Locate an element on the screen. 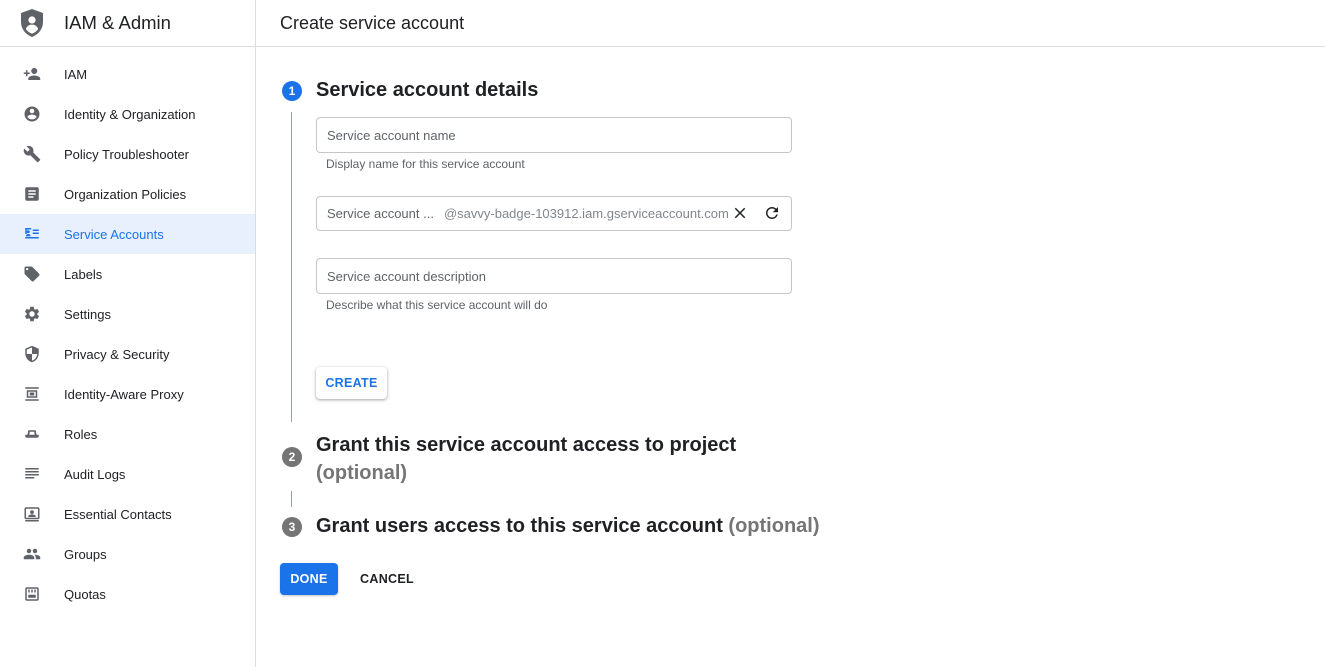 This screenshot has height=667, width=1325. sidebar-item-organization-policies: Organization Policies is located at coordinates (127, 194).